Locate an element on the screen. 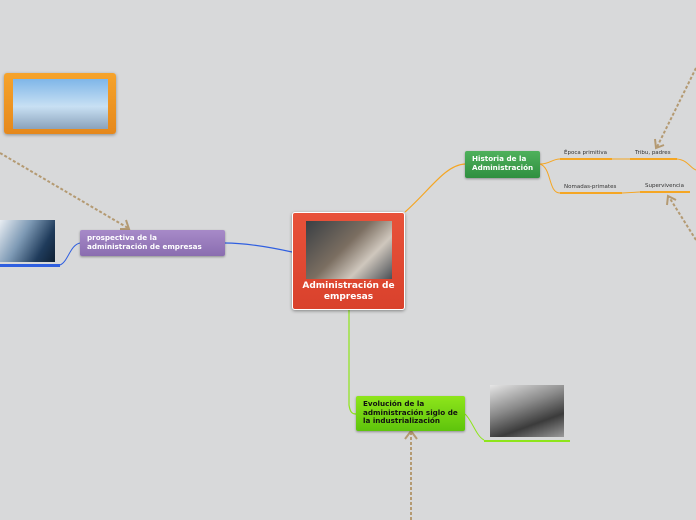 The height and width of the screenshot is (520, 696). chess-pieces-photo-icon is located at coordinates (27, 241).